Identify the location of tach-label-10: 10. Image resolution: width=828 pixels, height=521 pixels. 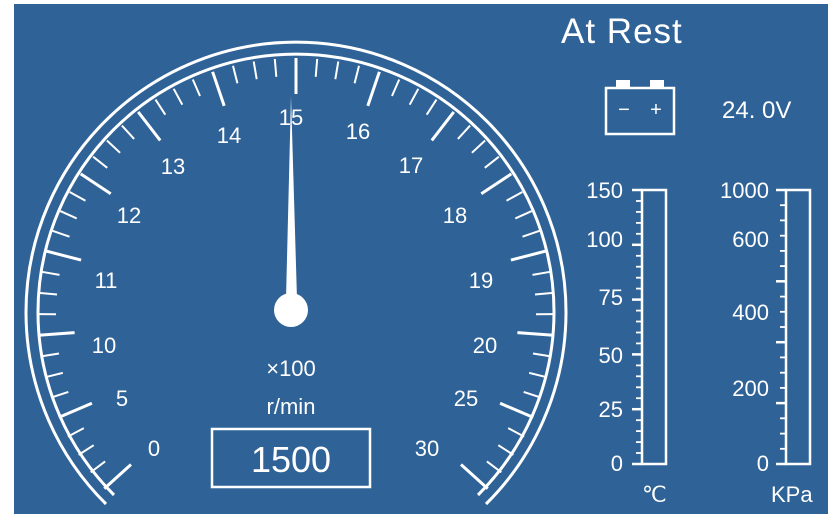
(104, 345).